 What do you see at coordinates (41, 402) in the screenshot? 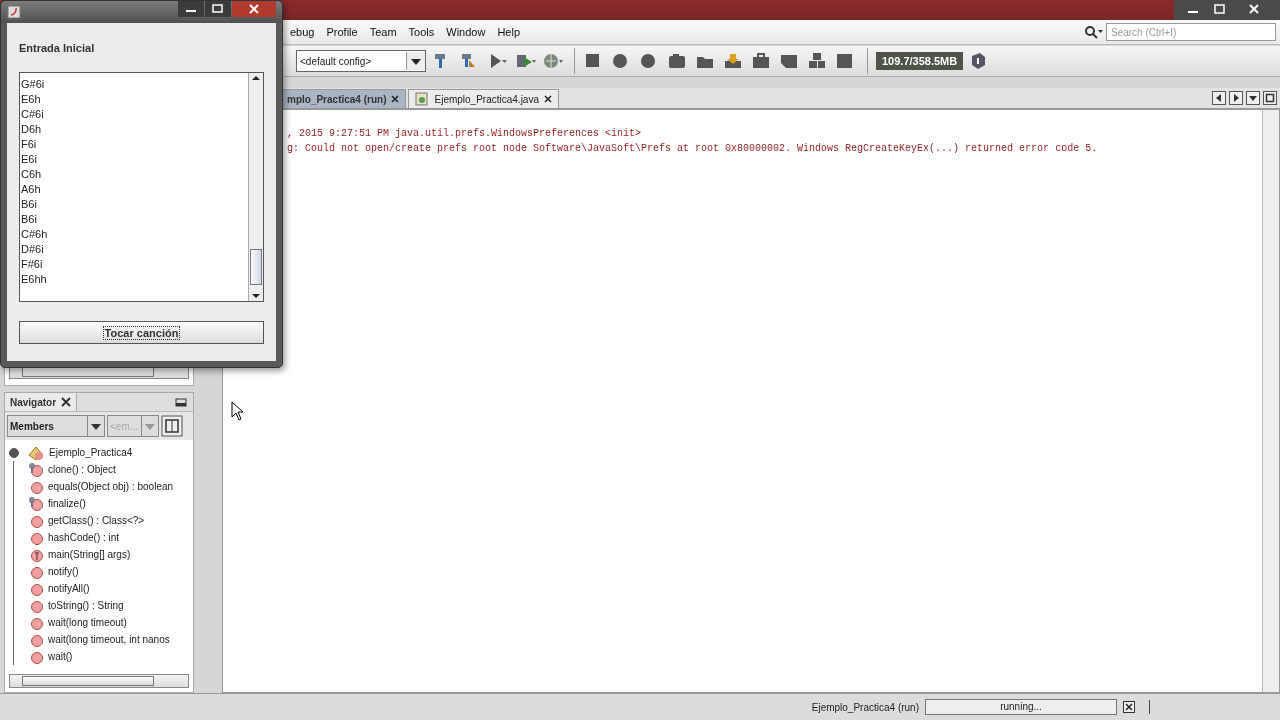
I see `panel-tab: Navigator` at bounding box center [41, 402].